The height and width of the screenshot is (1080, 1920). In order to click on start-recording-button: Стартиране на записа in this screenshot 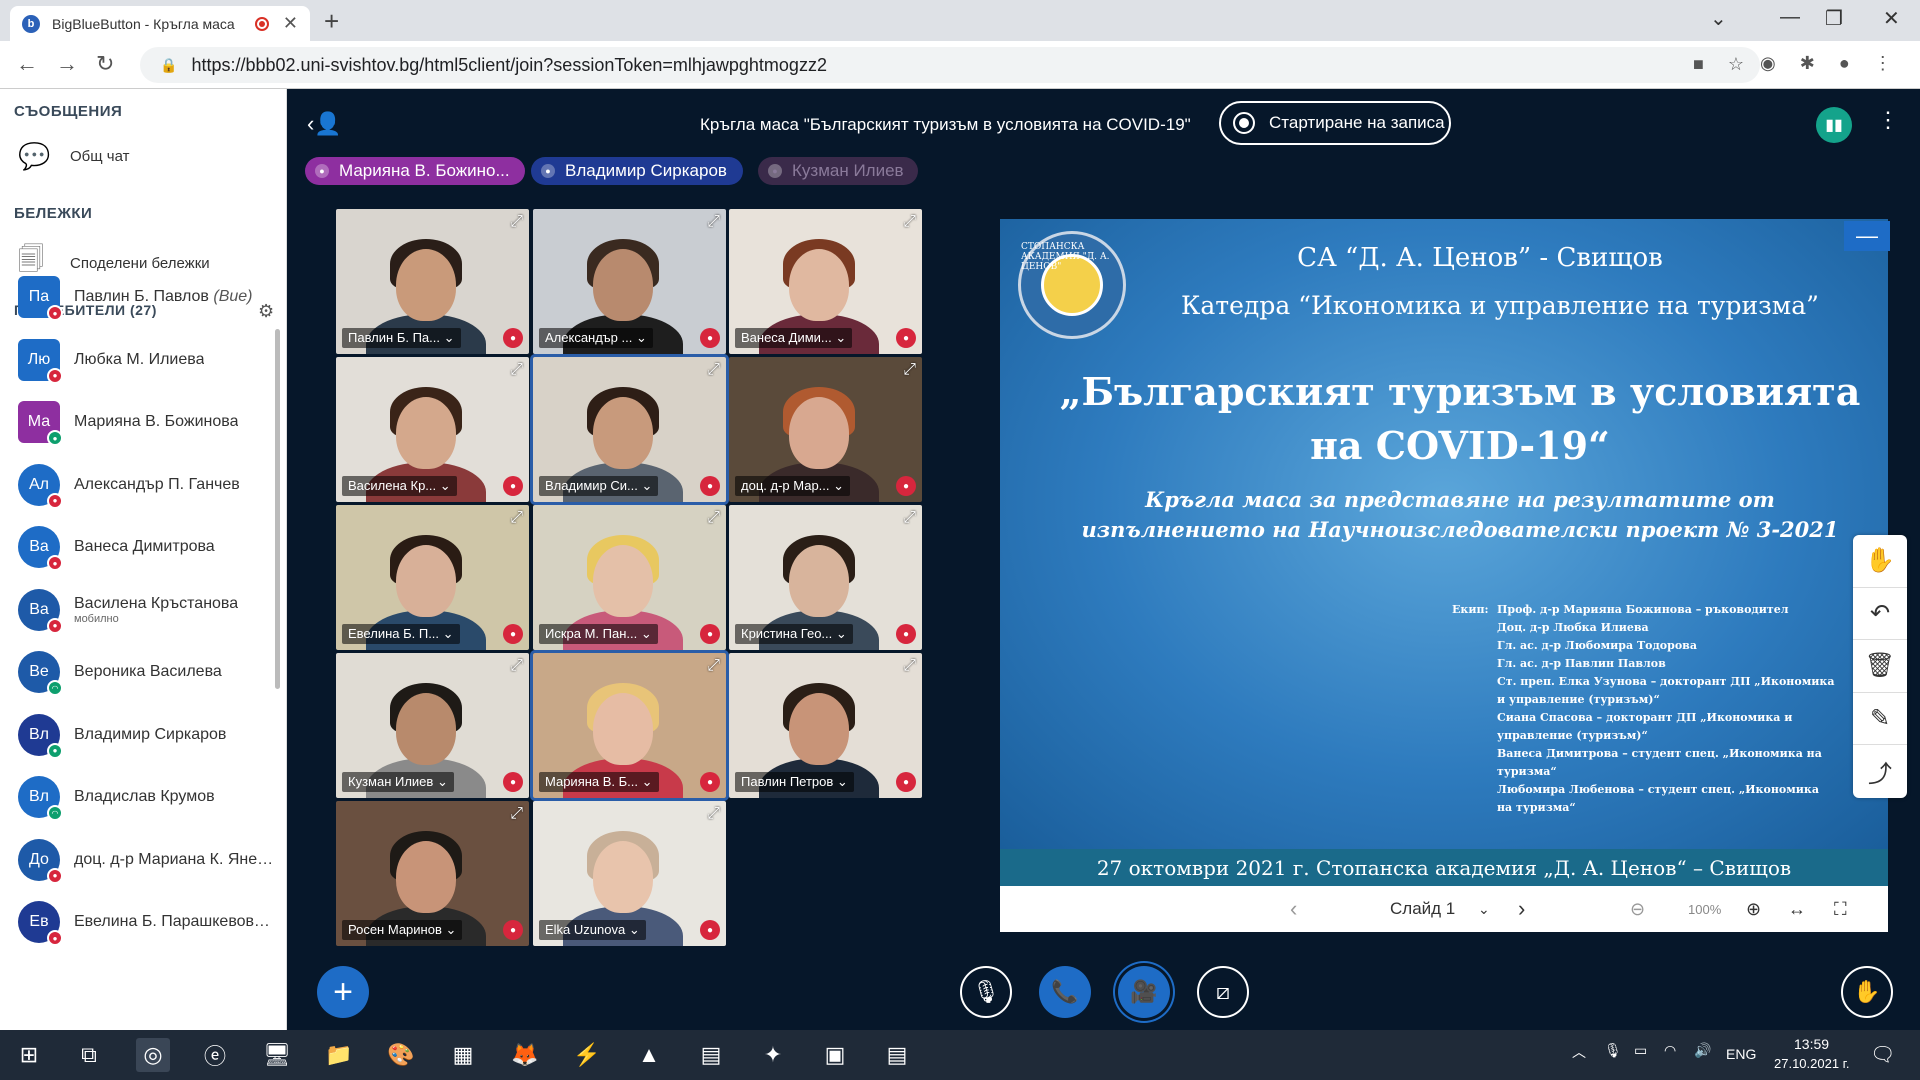, I will do `click(1335, 123)`.